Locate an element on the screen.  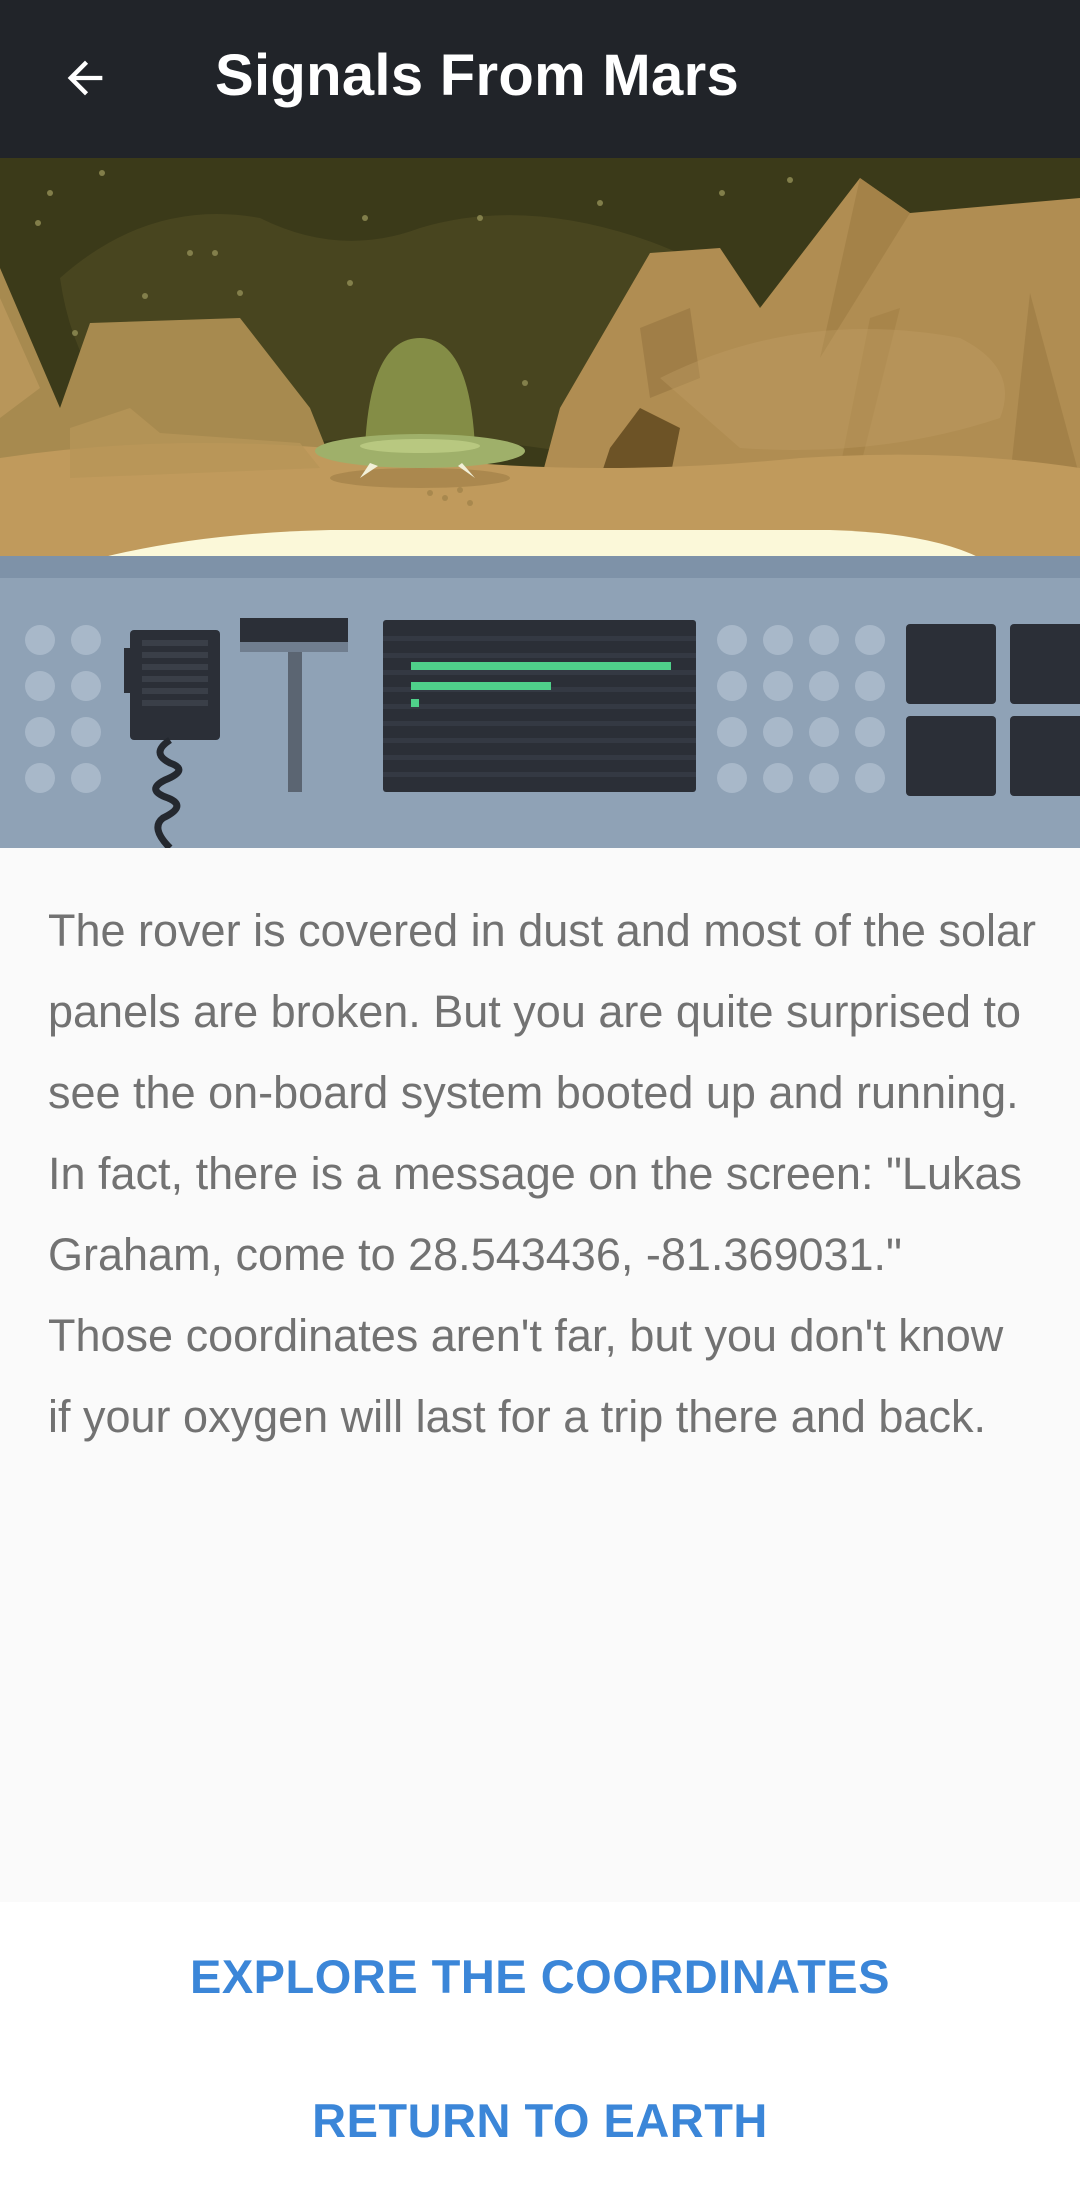
app-bar: Signals From Mars is located at coordinates (540, 79).